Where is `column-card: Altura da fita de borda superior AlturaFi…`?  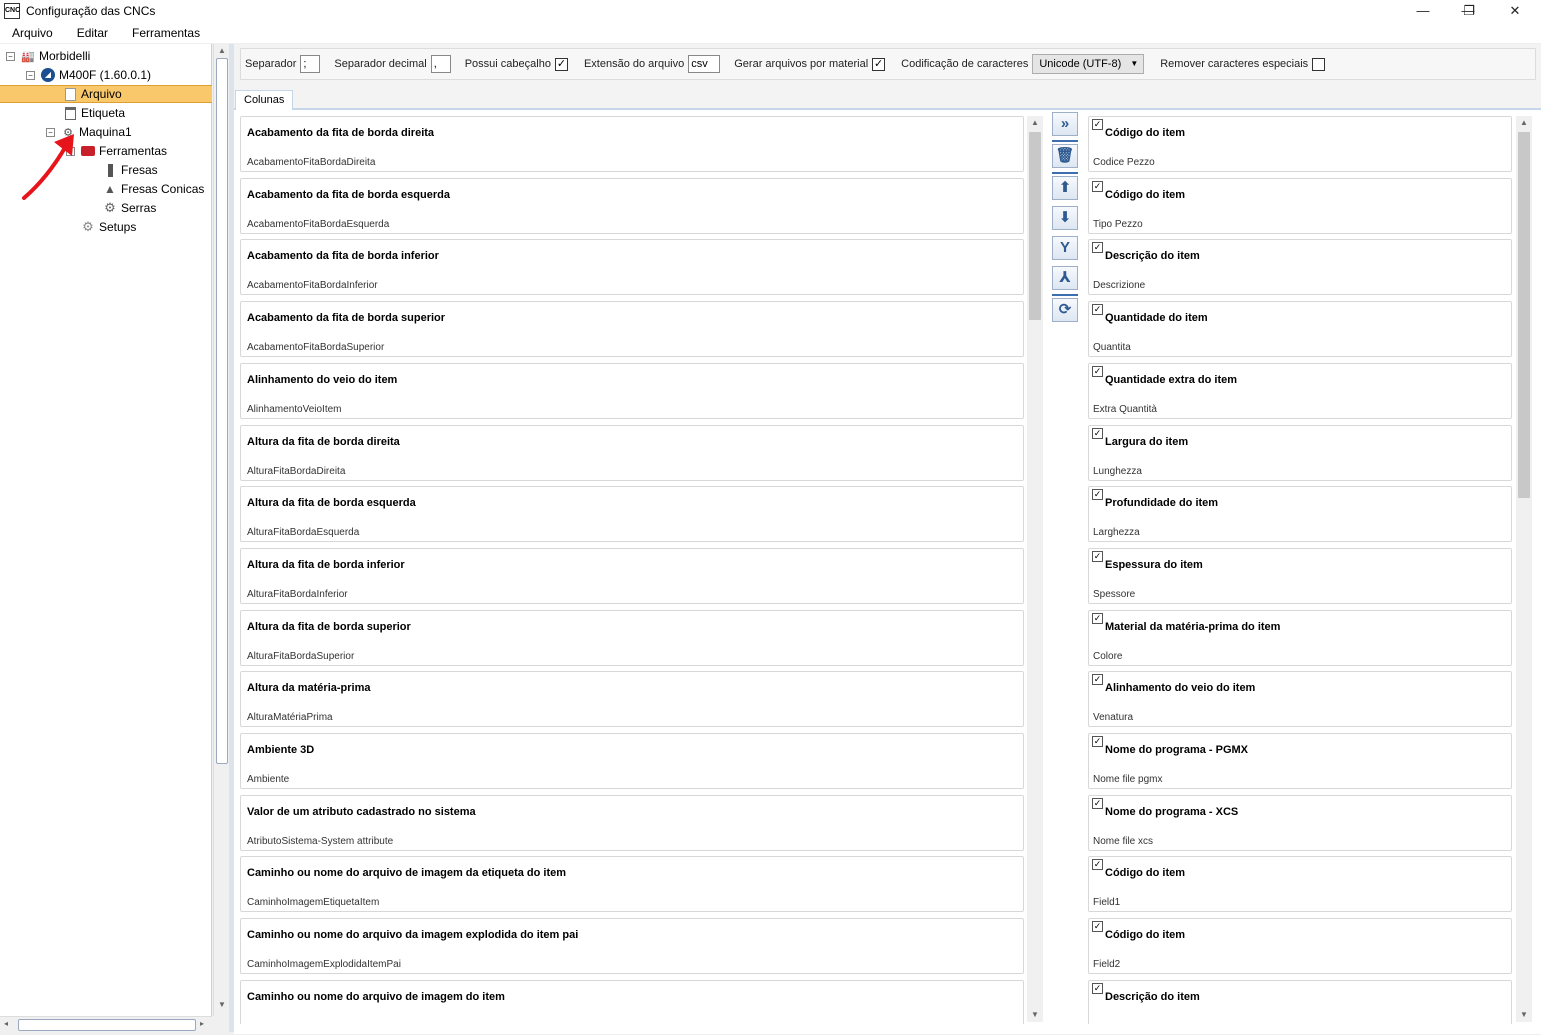 column-card: Altura da fita de borda superior AlturaFi… is located at coordinates (632, 637).